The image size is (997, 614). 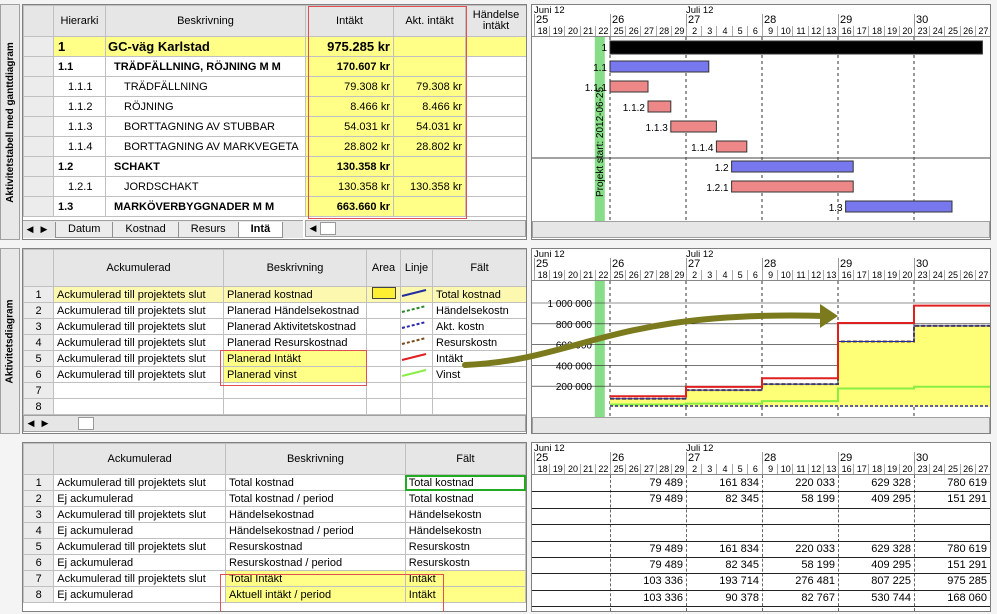 I want to click on beskrivning-cell: Planerad Aktivitetskostnad, so click(x=295, y=326).